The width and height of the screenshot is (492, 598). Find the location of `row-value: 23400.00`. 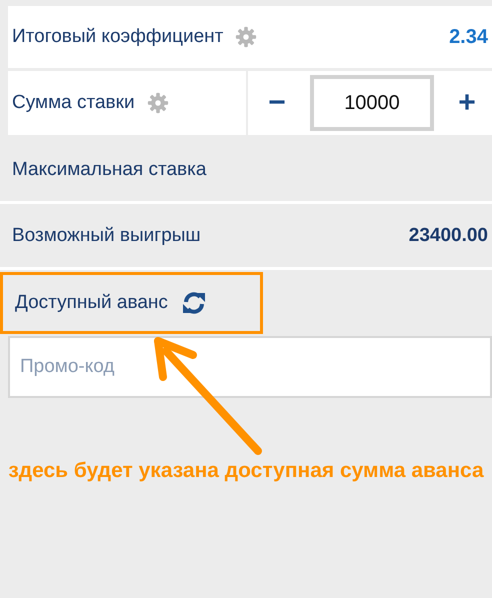

row-value: 23400.00 is located at coordinates (448, 235).